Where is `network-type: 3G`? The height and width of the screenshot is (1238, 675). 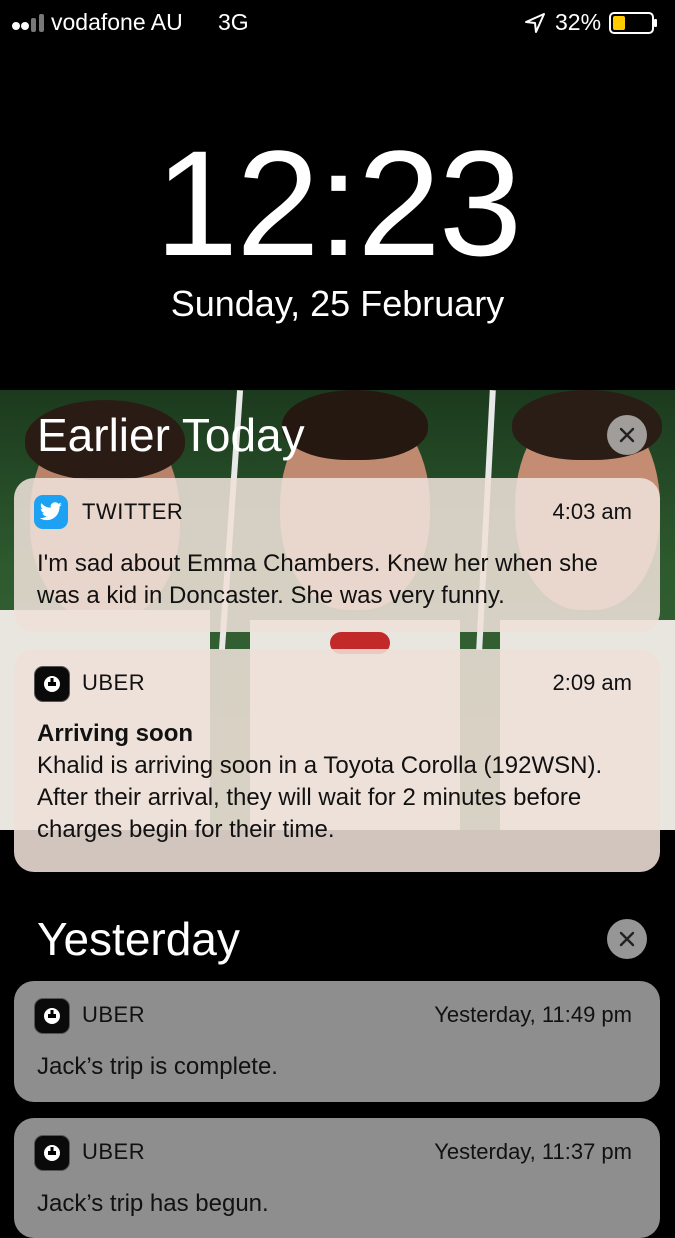 network-type: 3G is located at coordinates (233, 22).